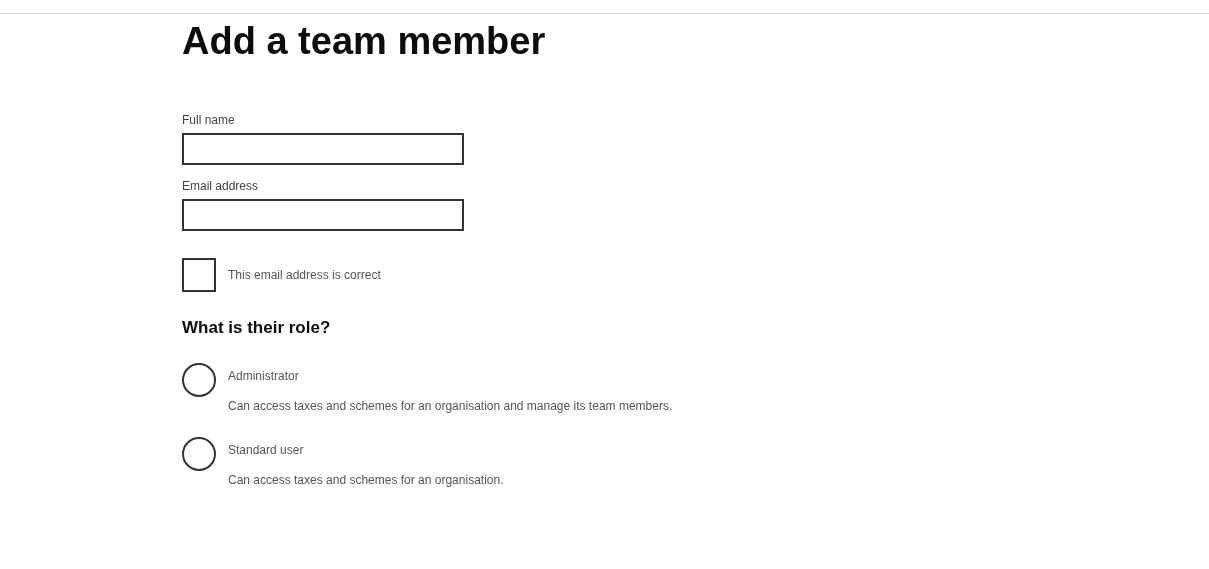 The width and height of the screenshot is (1209, 569). I want to click on field-label: Email address, so click(220, 186).